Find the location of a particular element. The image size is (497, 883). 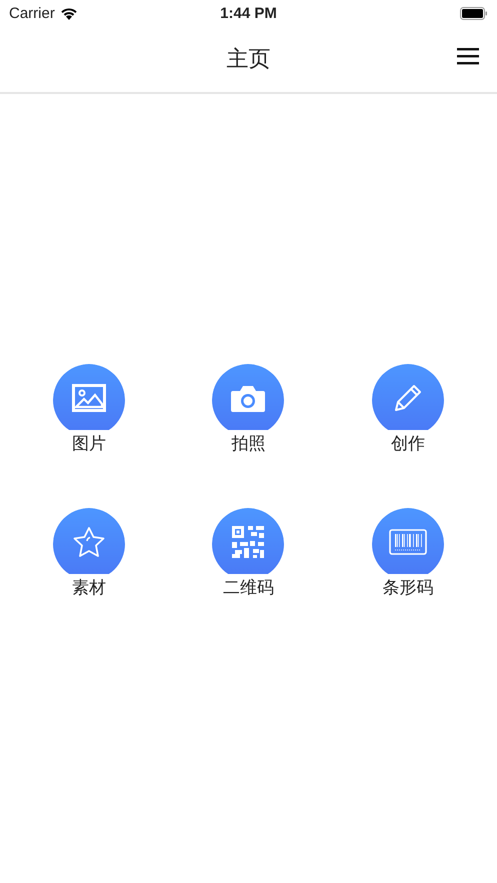

camera-icon is located at coordinates (248, 398).